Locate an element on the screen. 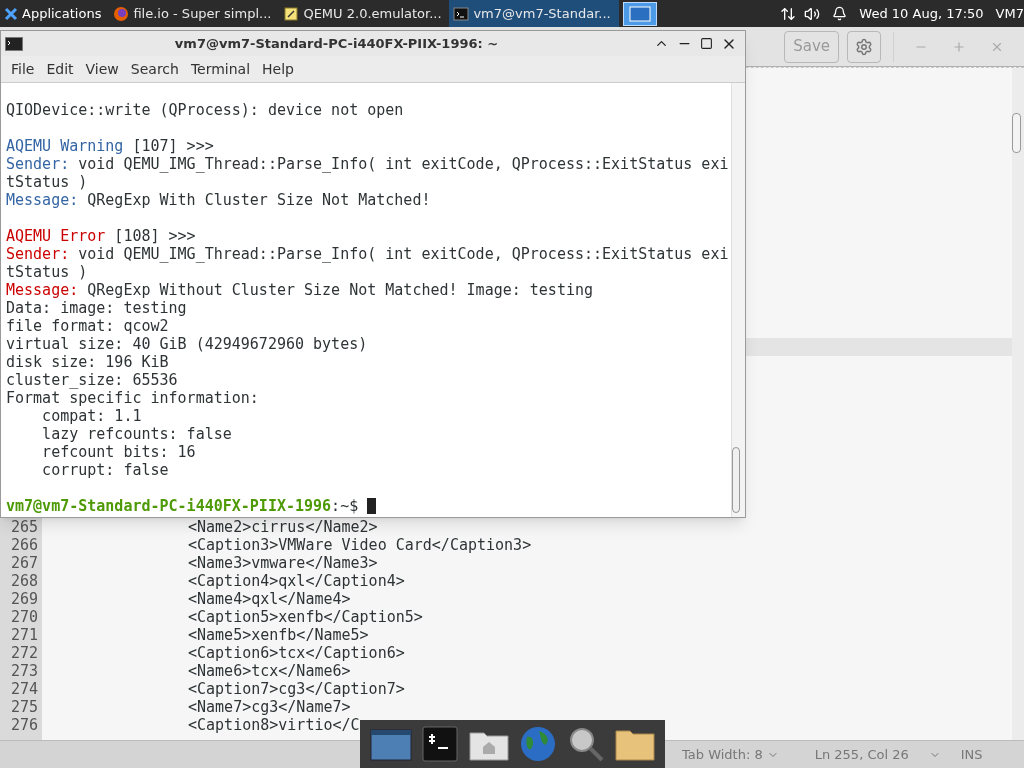  code-line: <Caption8>virtio</C is located at coordinates (274, 725).